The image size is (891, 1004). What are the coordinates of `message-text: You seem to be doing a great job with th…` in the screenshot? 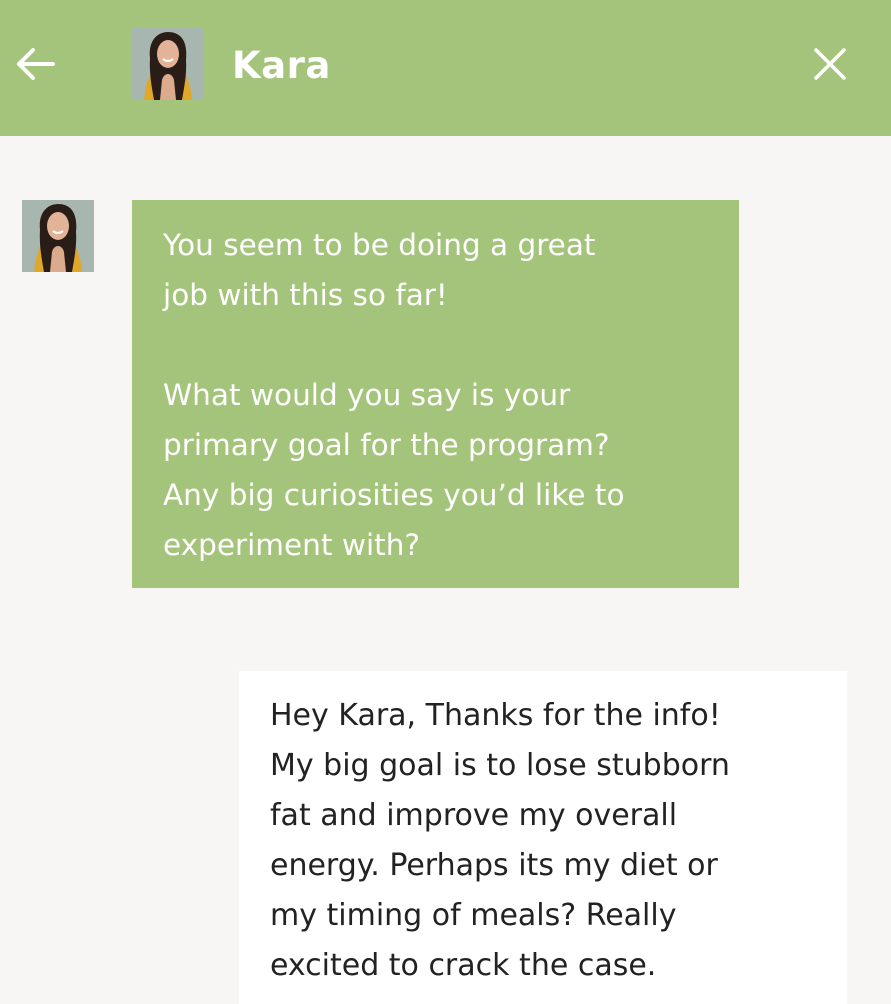 It's located at (379, 270).